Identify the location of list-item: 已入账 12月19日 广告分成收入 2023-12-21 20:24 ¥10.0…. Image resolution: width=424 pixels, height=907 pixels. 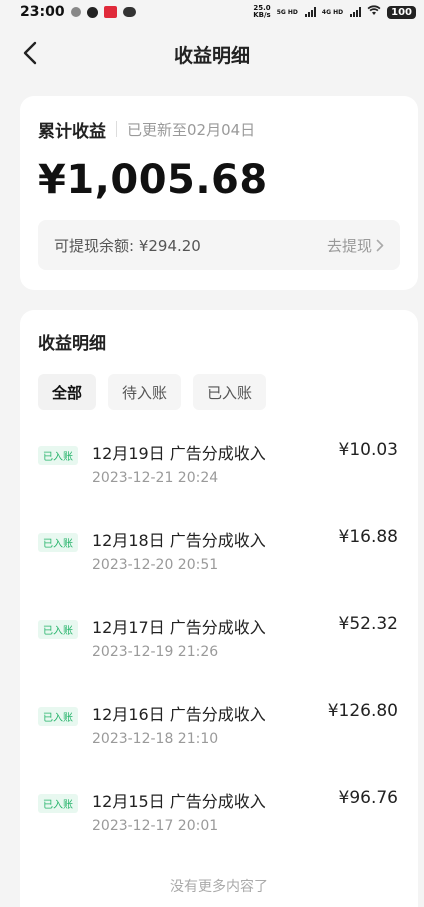
(219, 473).